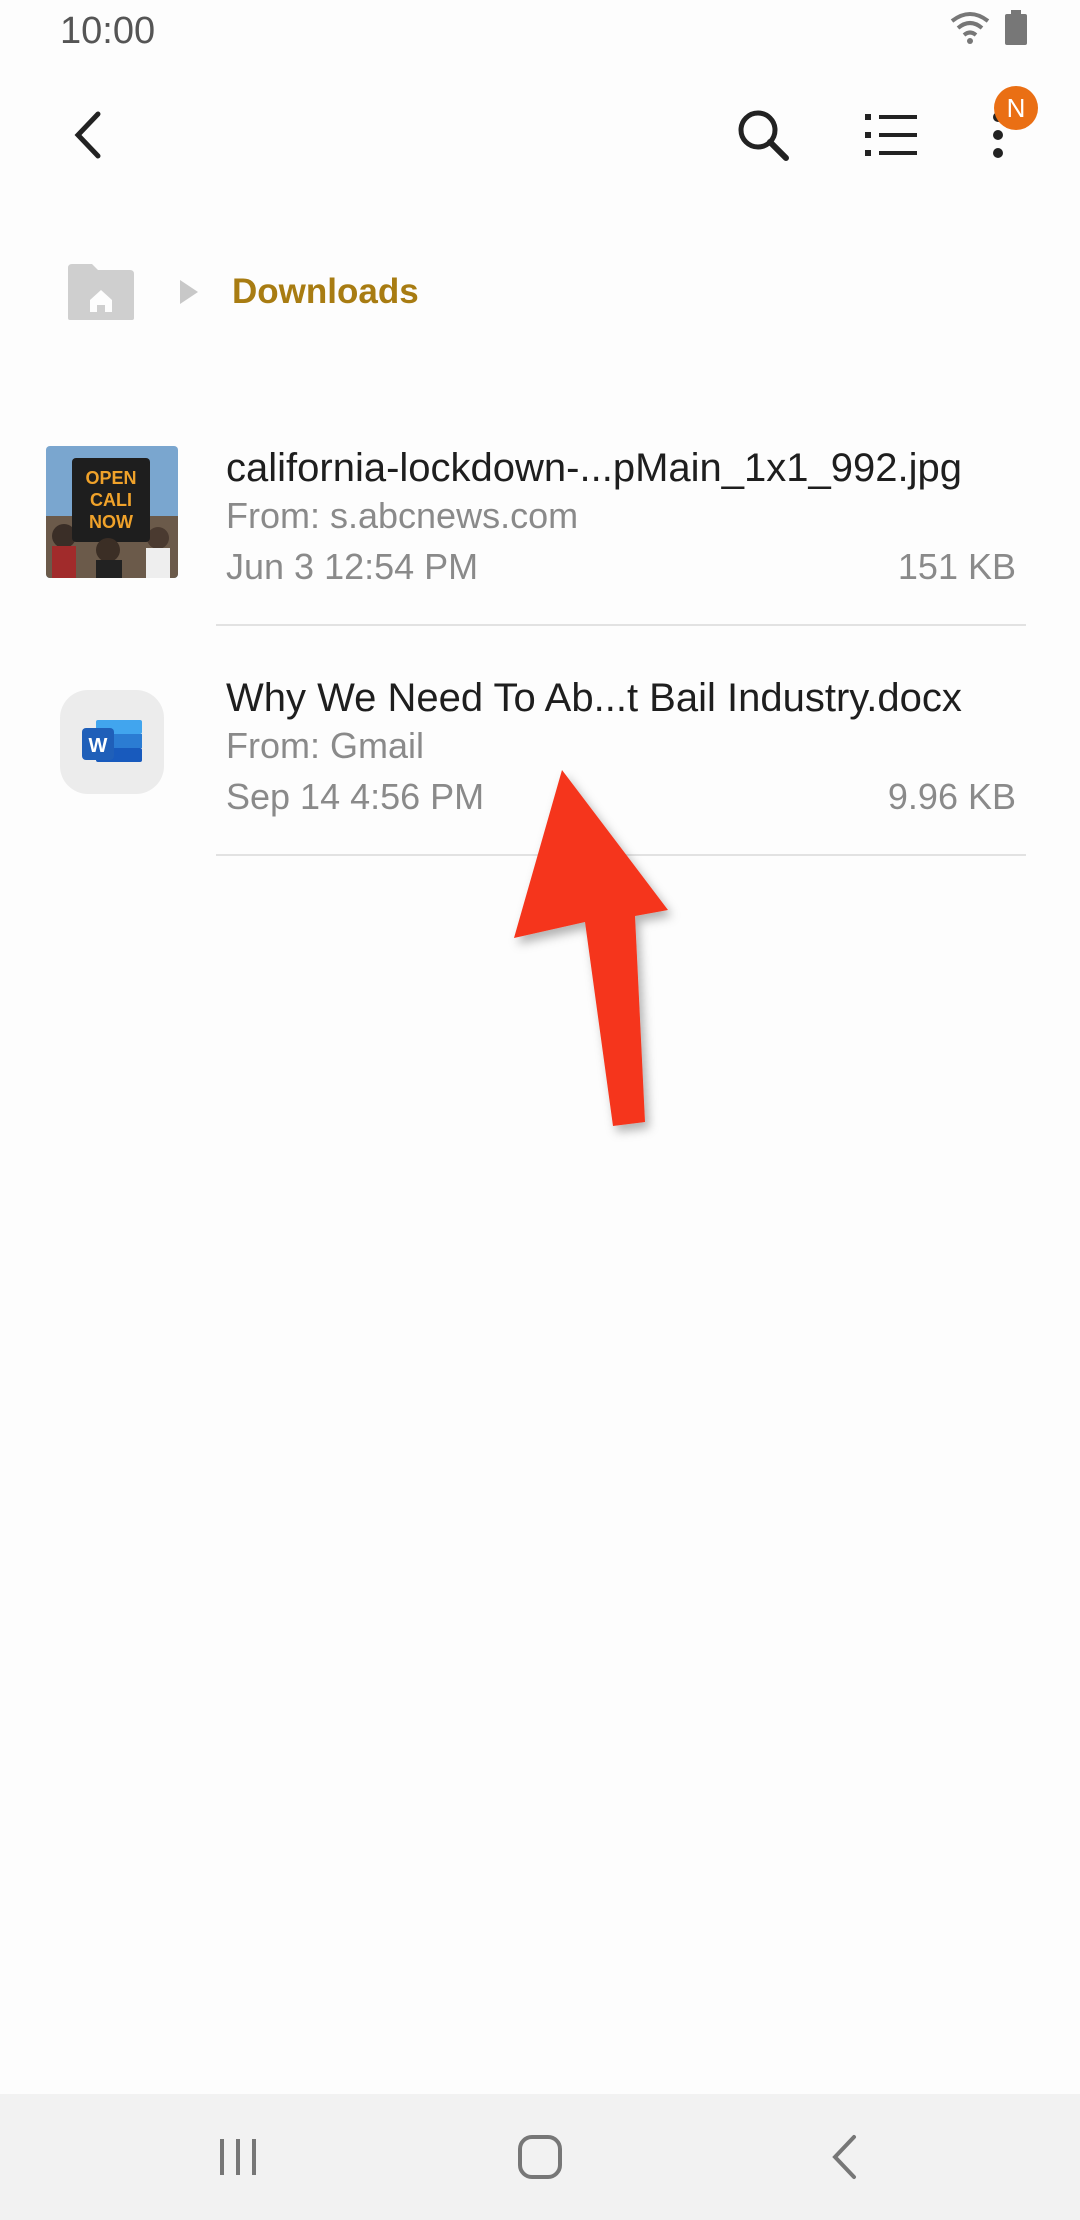  Describe the element at coordinates (98, 746) in the screenshot. I see `word-icon-letter: W` at that location.